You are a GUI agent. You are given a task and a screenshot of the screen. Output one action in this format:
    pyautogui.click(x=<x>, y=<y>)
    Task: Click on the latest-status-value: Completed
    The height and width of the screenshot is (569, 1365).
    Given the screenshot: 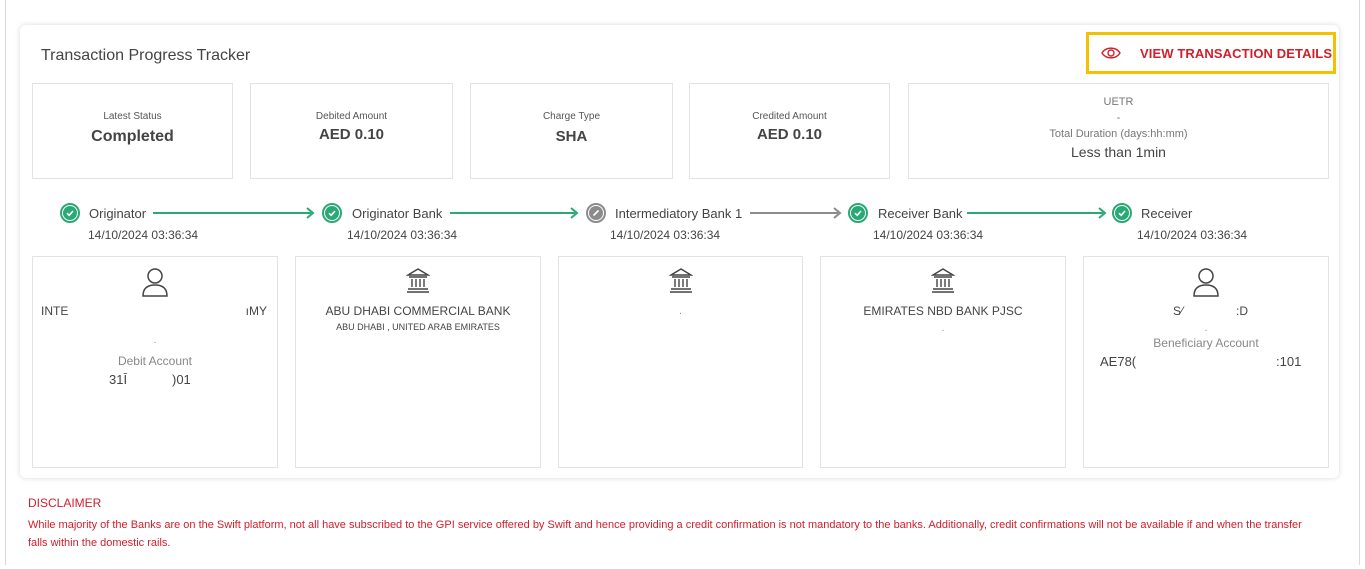 What is the action you would take?
    pyautogui.click(x=132, y=136)
    